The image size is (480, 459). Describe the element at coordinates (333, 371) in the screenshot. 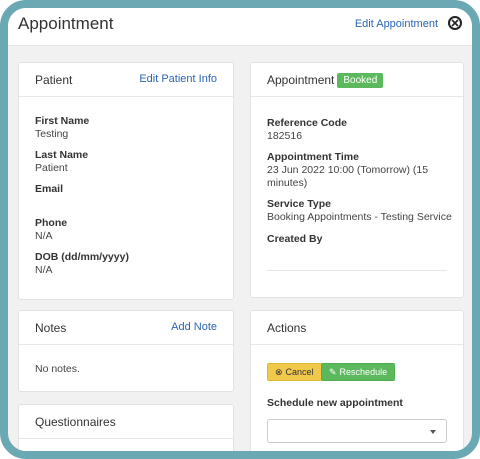

I see `edit-icon: ✎` at that location.